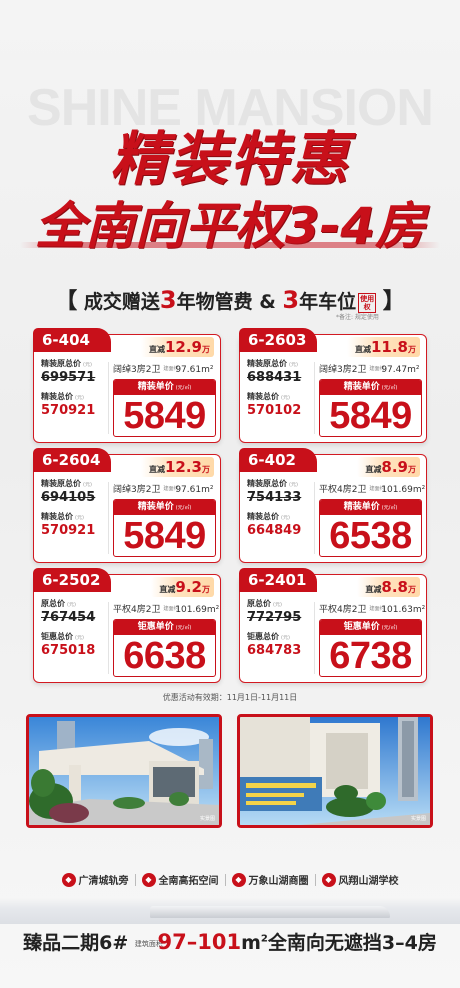 Image resolution: width=460 pixels, height=988 pixels. I want to click on layout-info: 平权4房2卫 建面约101.69m², so click(166, 608).